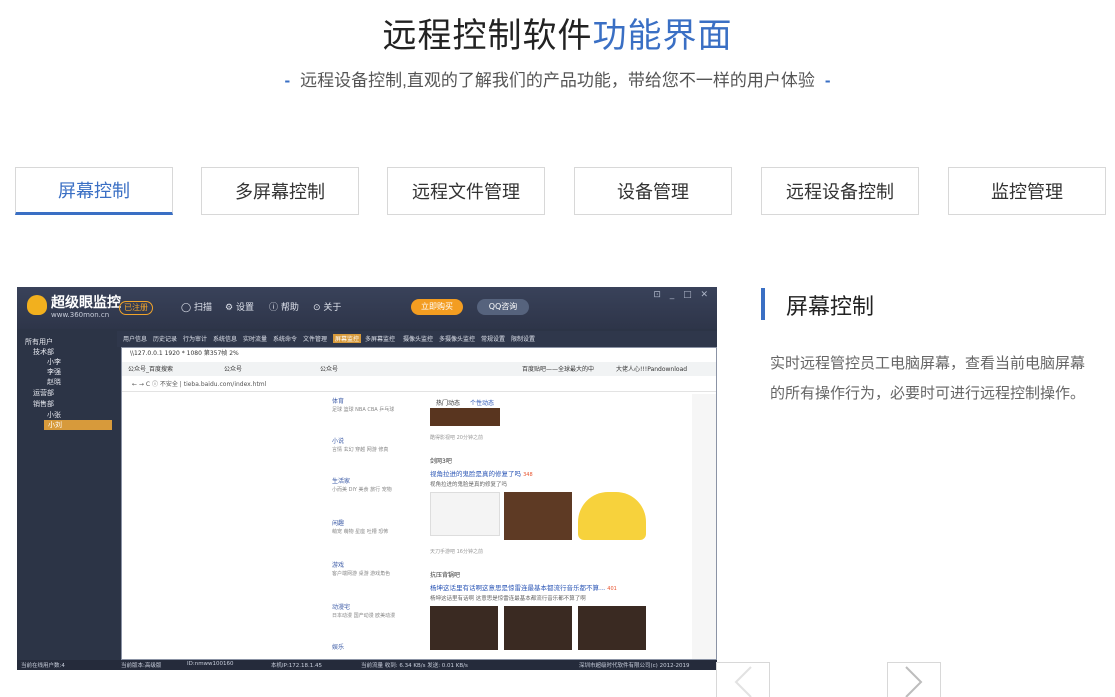 The width and height of the screenshot is (1115, 697). Describe the element at coordinates (503, 307) in the screenshot. I see `qq-button: QQ咨询` at that location.